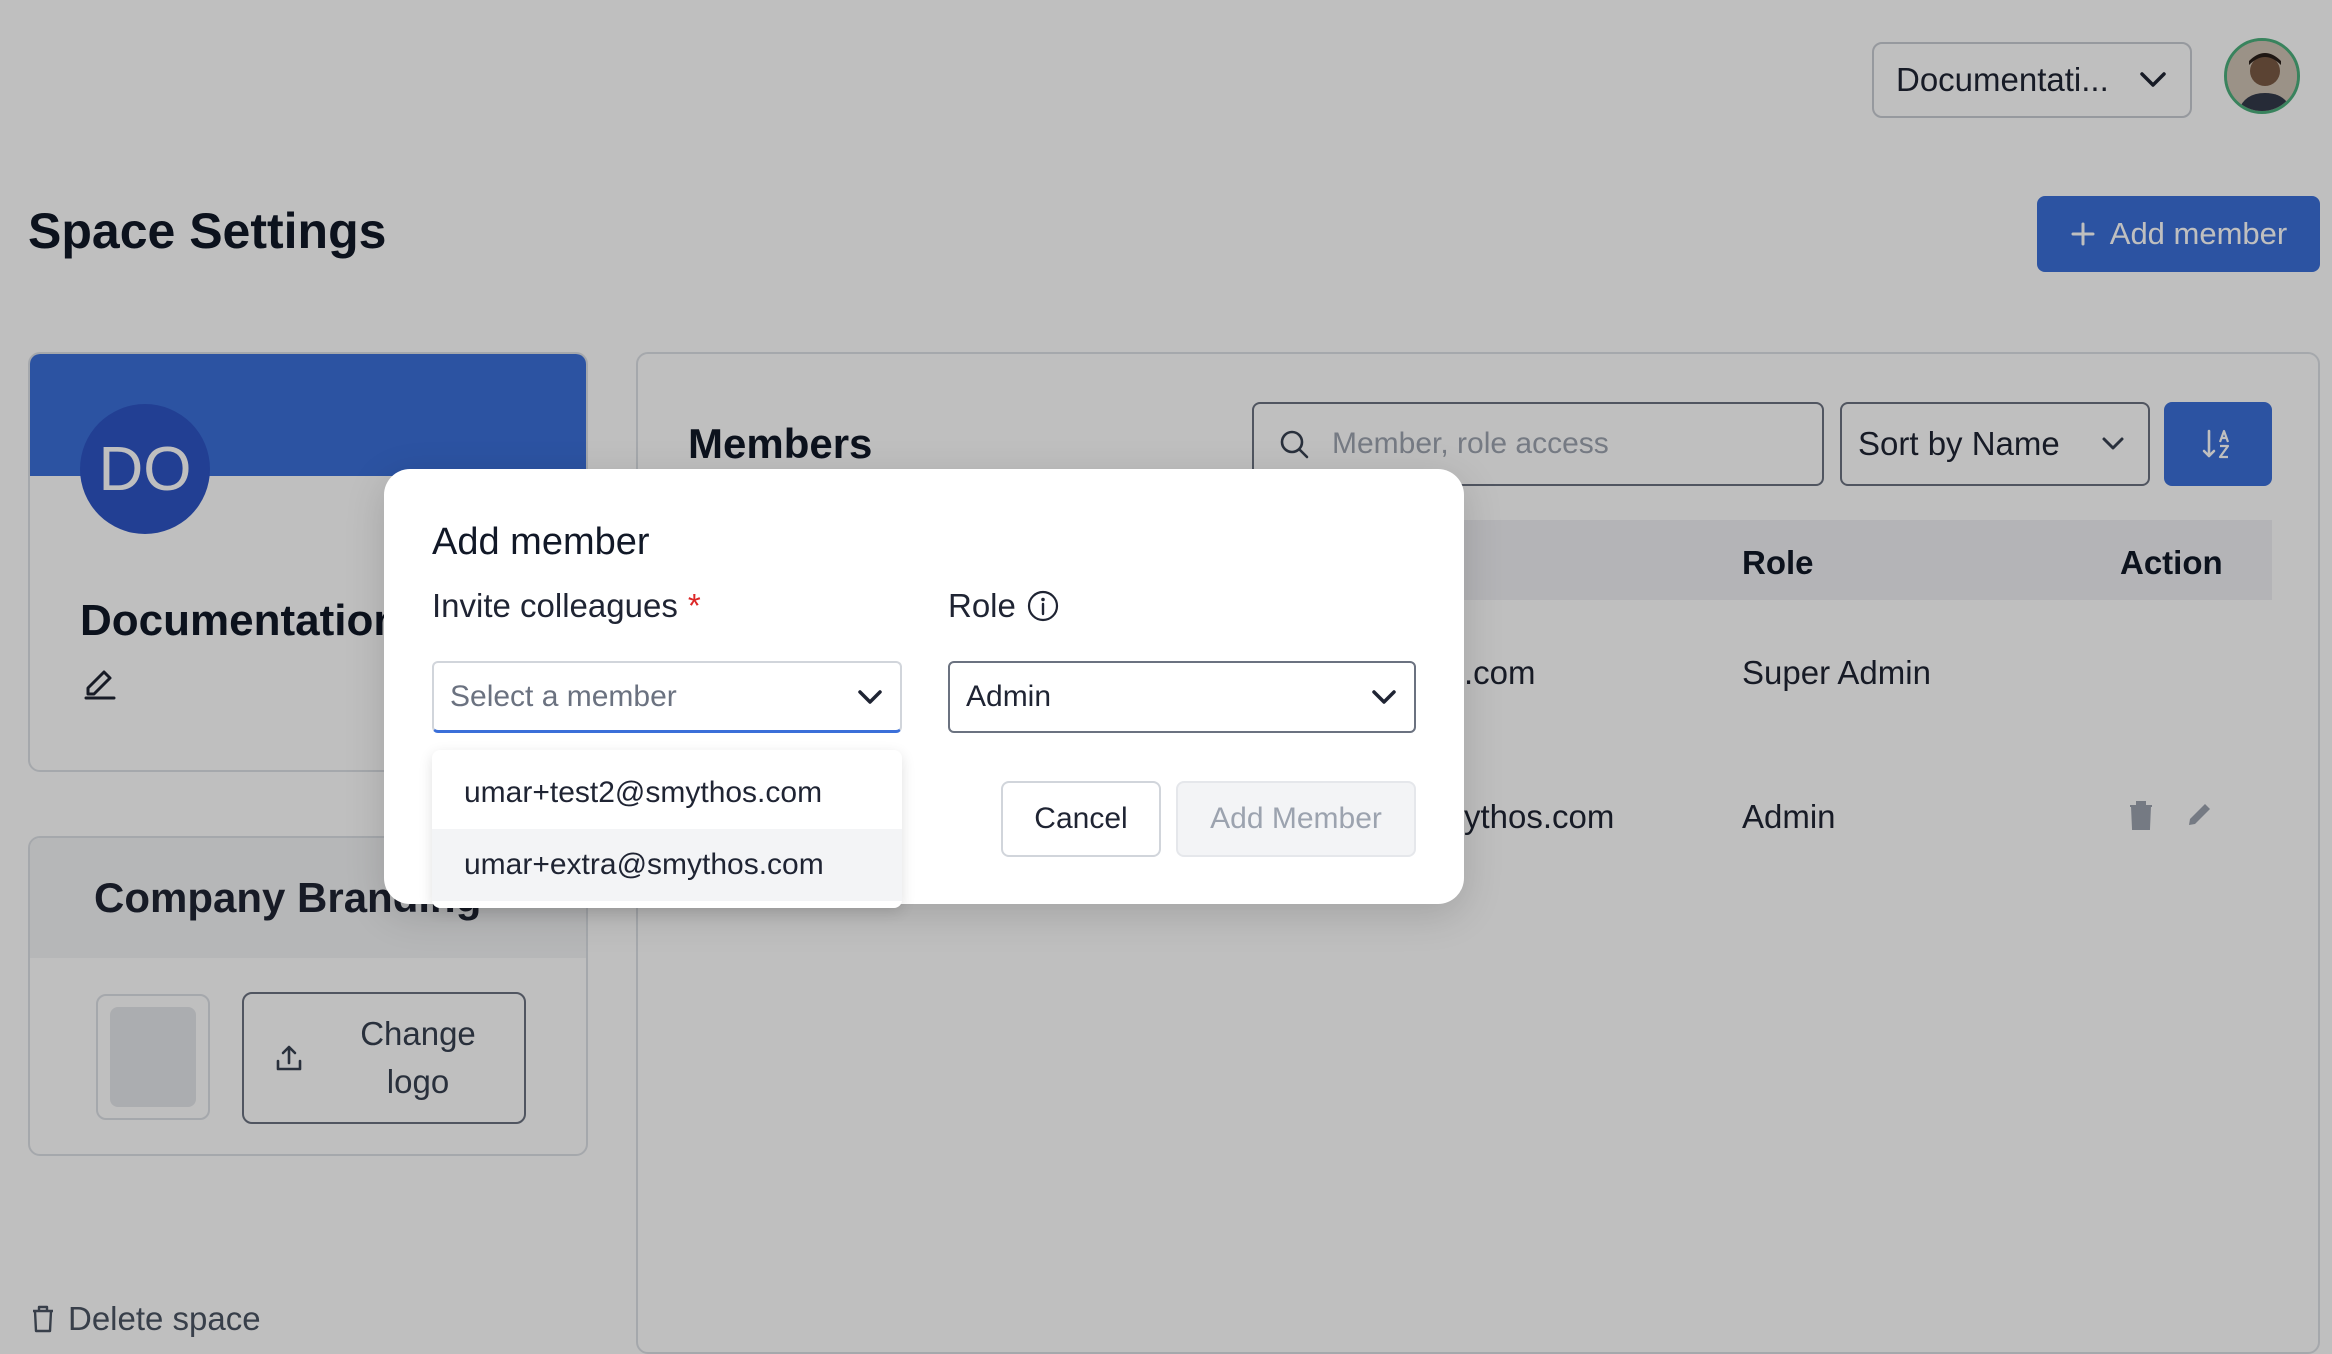 This screenshot has width=2332, height=1354. Describe the element at coordinates (1182, 697) in the screenshot. I see `role-select: Admin` at that location.